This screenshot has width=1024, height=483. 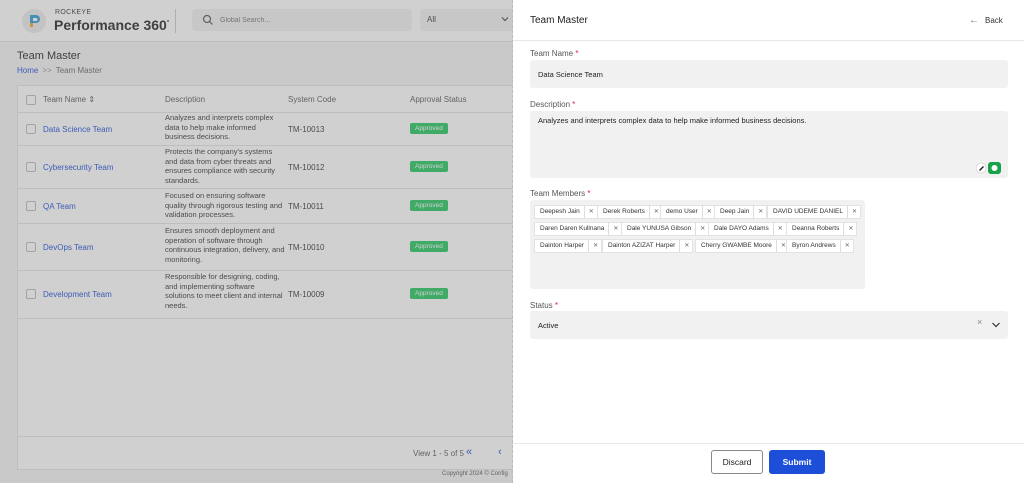 What do you see at coordinates (578, 229) in the screenshot?
I see `member-chip: Daren Daren Kullnana ✕` at bounding box center [578, 229].